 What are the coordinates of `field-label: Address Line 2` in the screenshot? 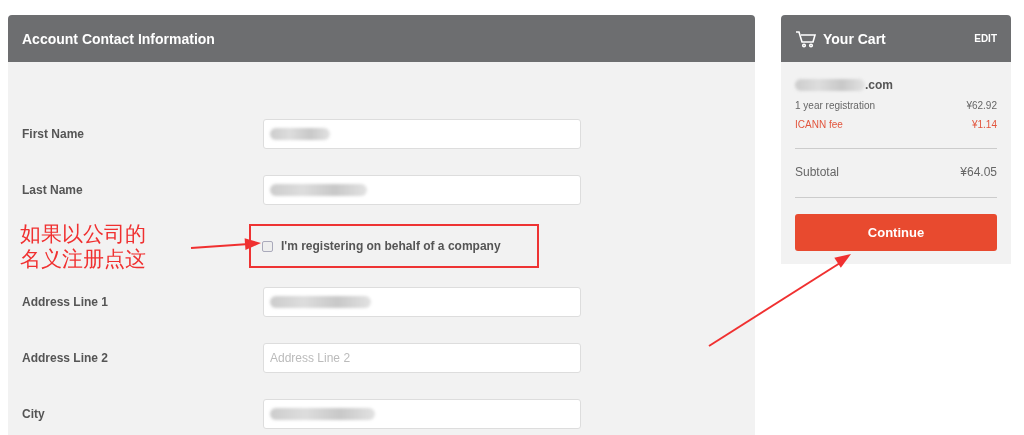 It's located at (66, 358).